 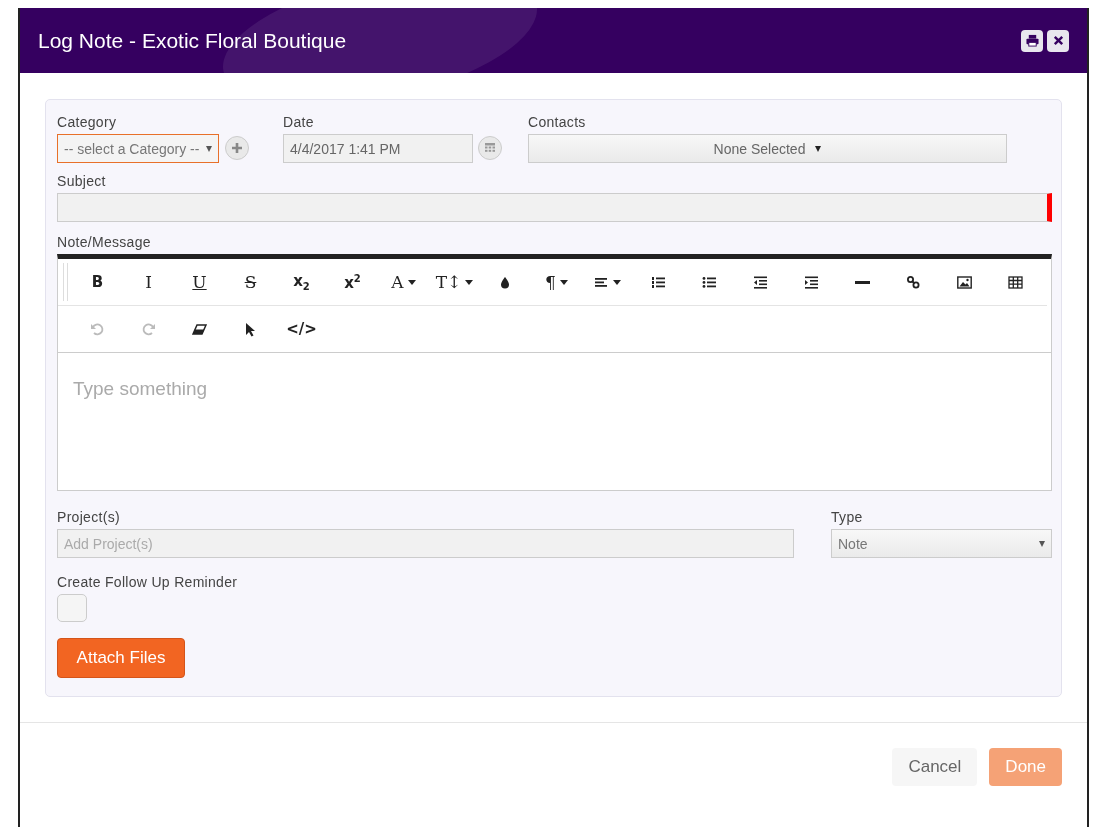 I want to click on outdent-icon, so click(x=760, y=282).